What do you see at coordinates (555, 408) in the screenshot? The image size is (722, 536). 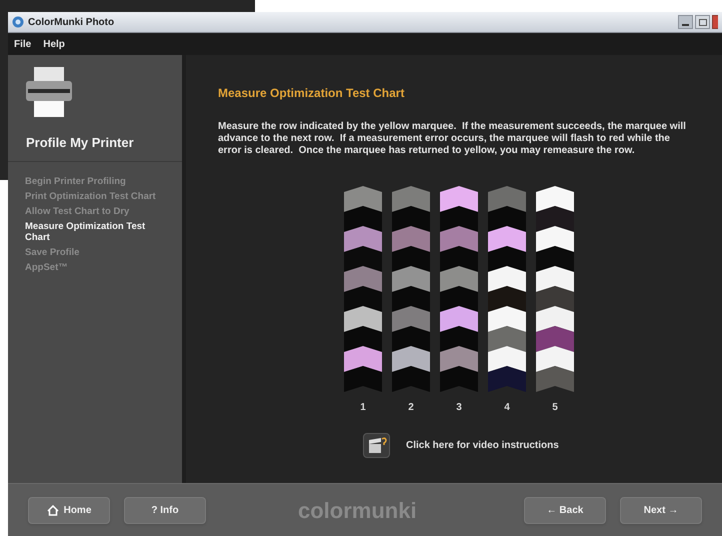 I see `column-label: 5` at bounding box center [555, 408].